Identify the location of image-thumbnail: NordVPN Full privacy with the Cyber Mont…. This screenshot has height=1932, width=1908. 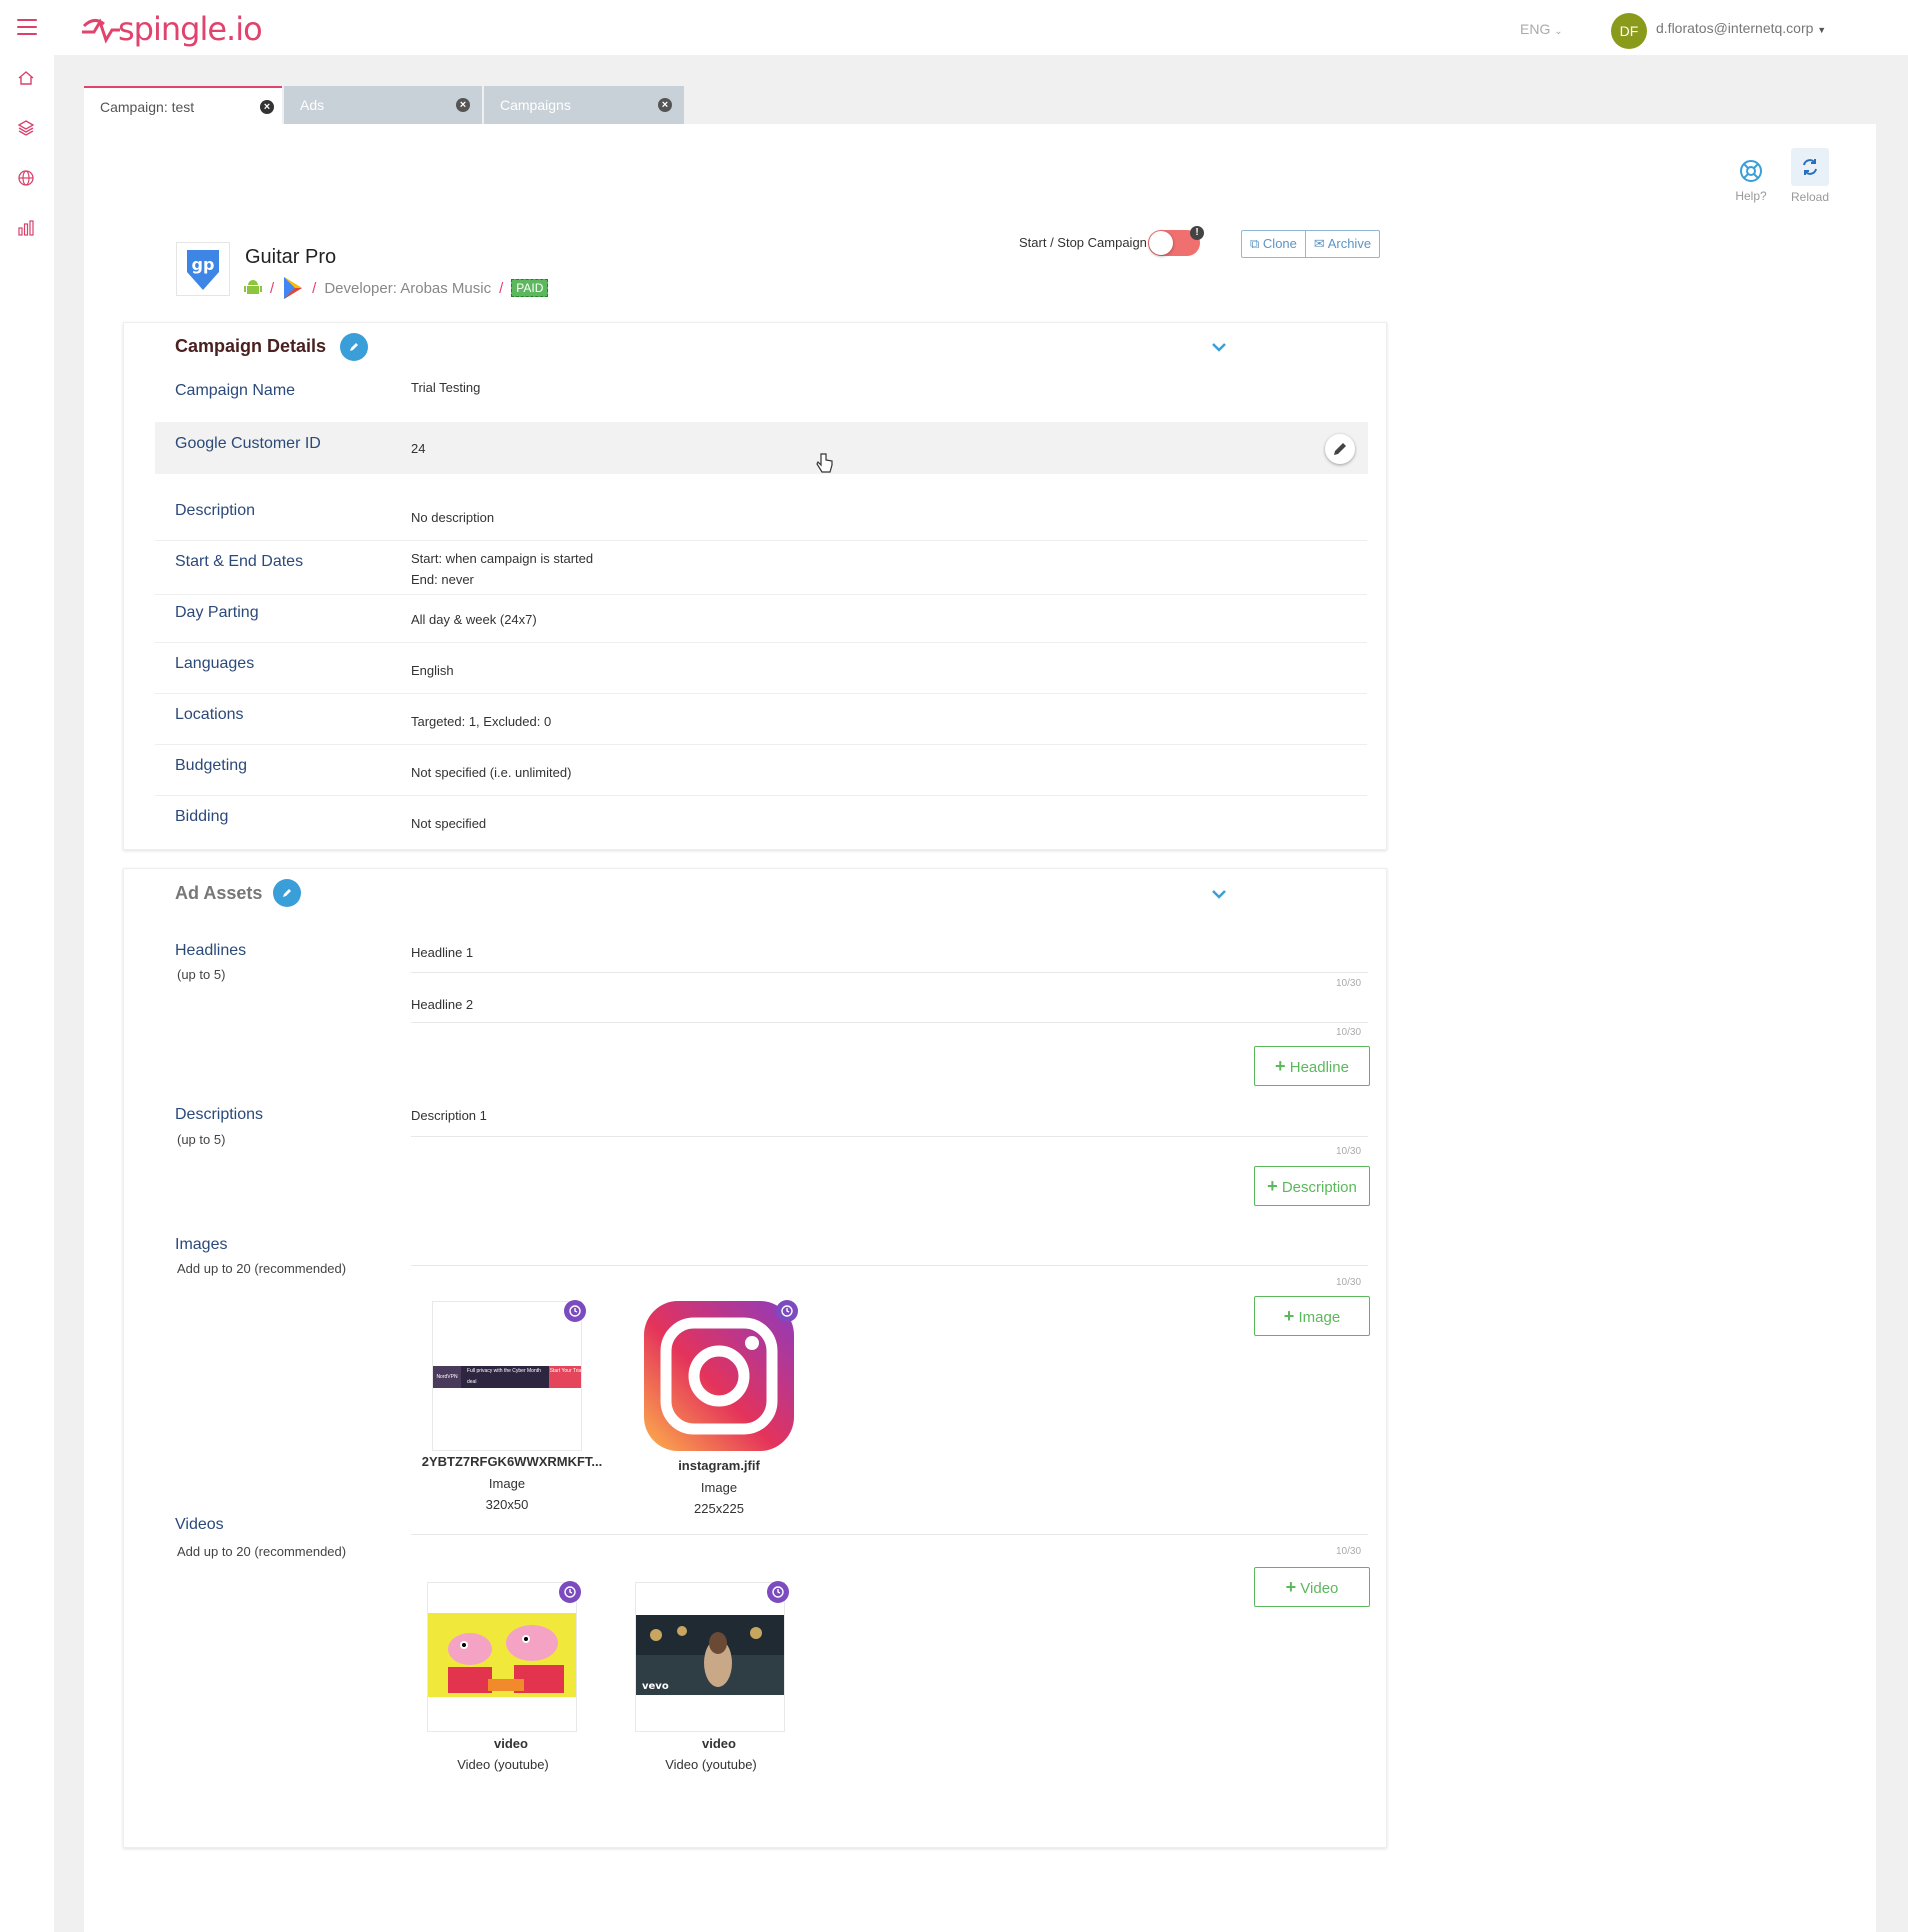
(507, 1376).